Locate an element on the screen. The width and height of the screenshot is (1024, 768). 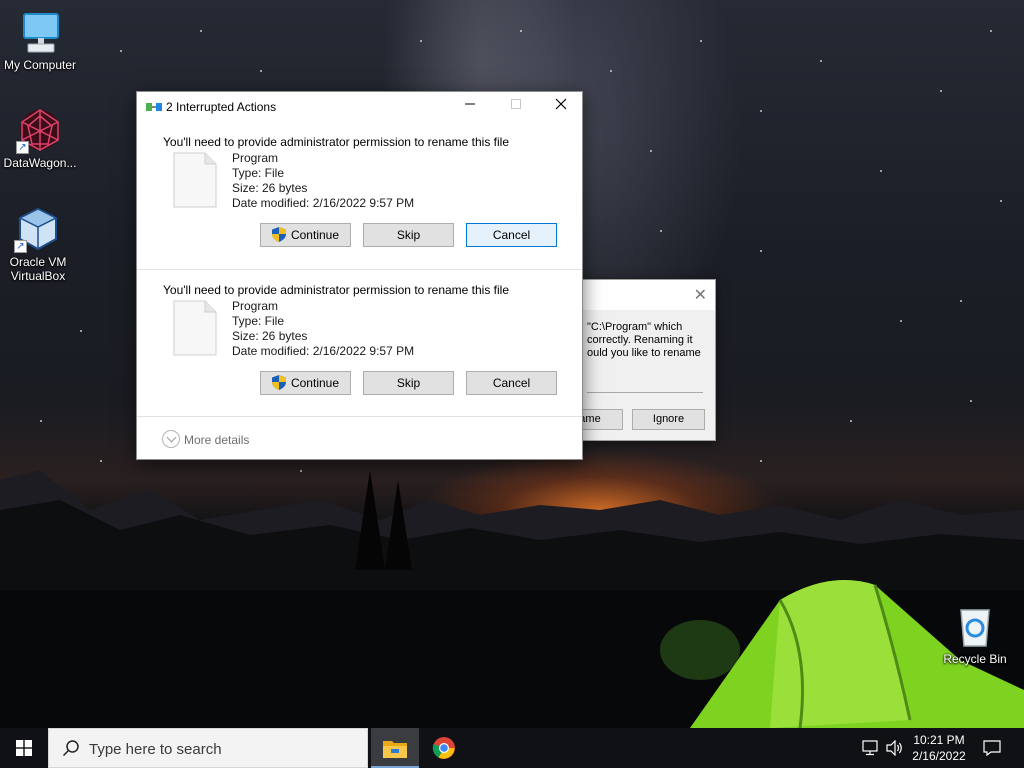
chrome-icon is located at coordinates (443, 748).